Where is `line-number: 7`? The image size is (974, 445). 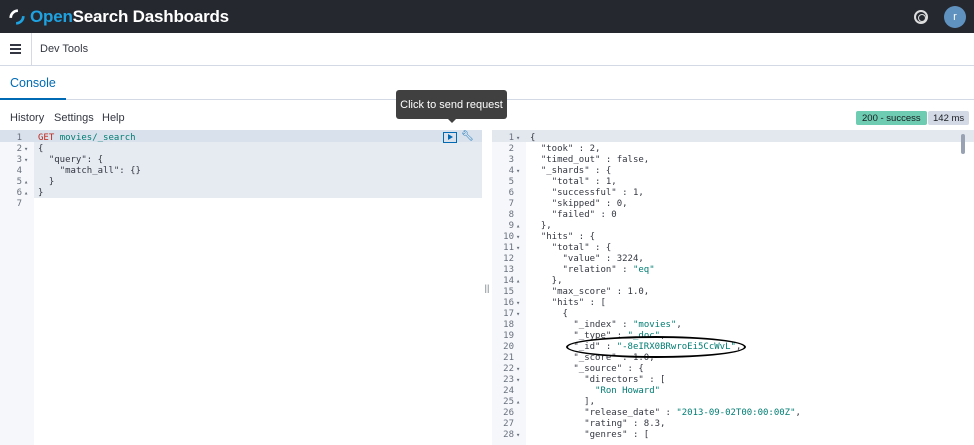
line-number: 7 is located at coordinates (511, 204).